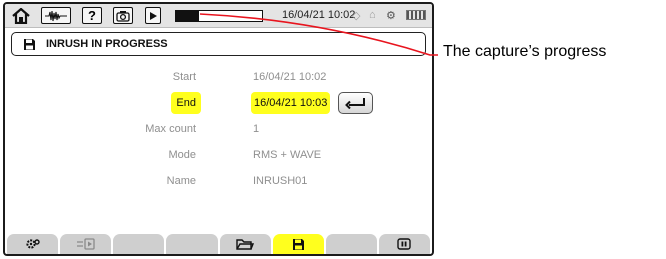 The image size is (666, 259). What do you see at coordinates (318, 34) in the screenshot?
I see `callout-line` at bounding box center [318, 34].